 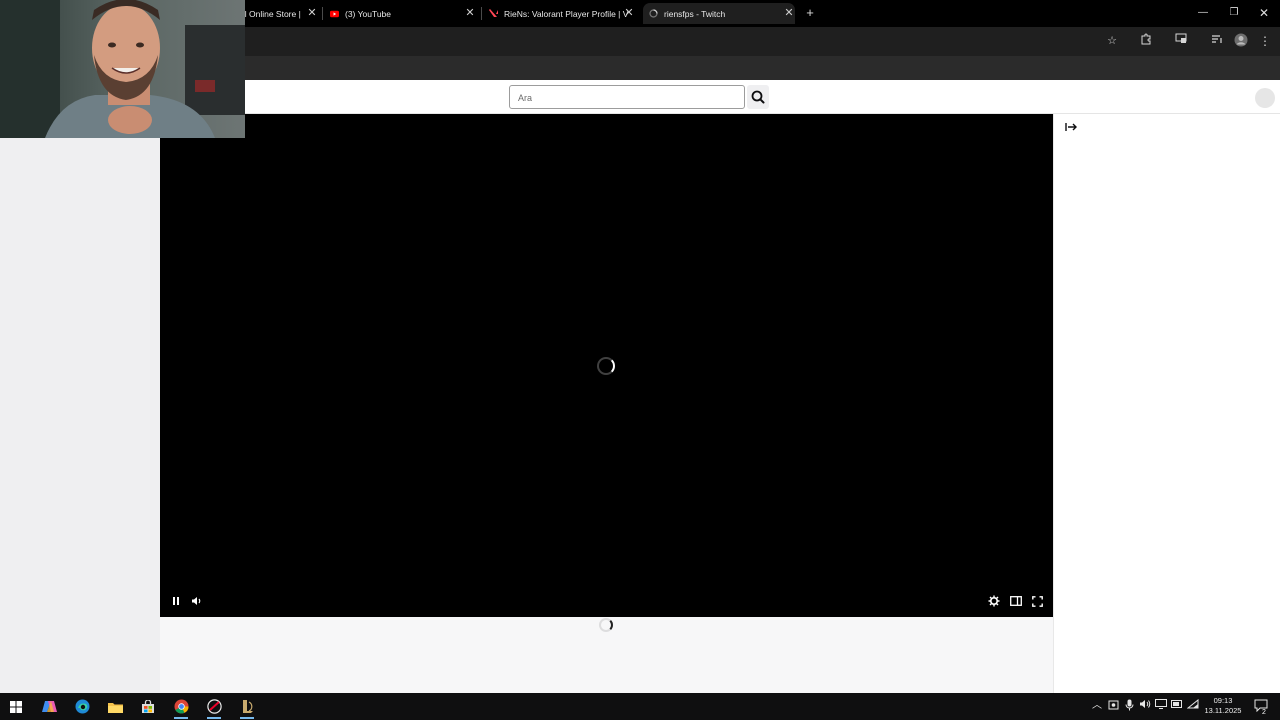 What do you see at coordinates (49, 706) in the screenshot?
I see `copilot-icon` at bounding box center [49, 706].